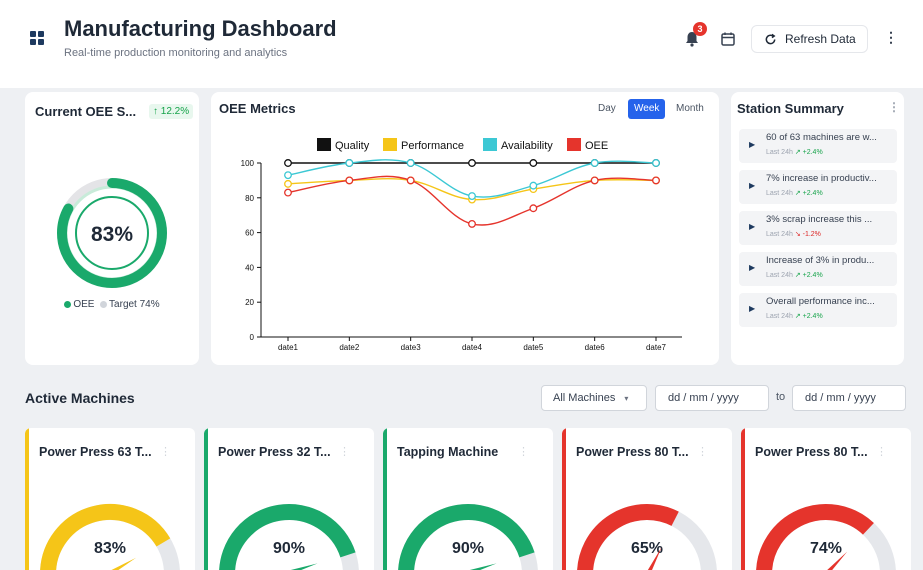 Image resolution: width=923 pixels, height=570 pixels. I want to click on date-from-input: dd / mm / yyyy, so click(712, 398).